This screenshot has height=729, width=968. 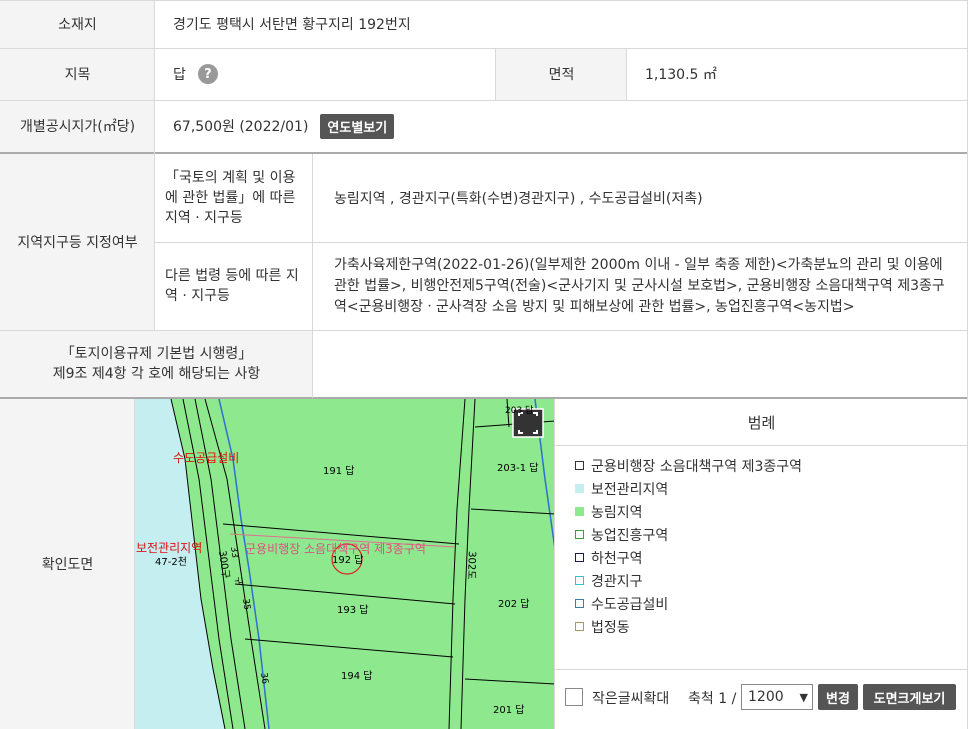 I want to click on area-label: 면적, so click(x=561, y=74).